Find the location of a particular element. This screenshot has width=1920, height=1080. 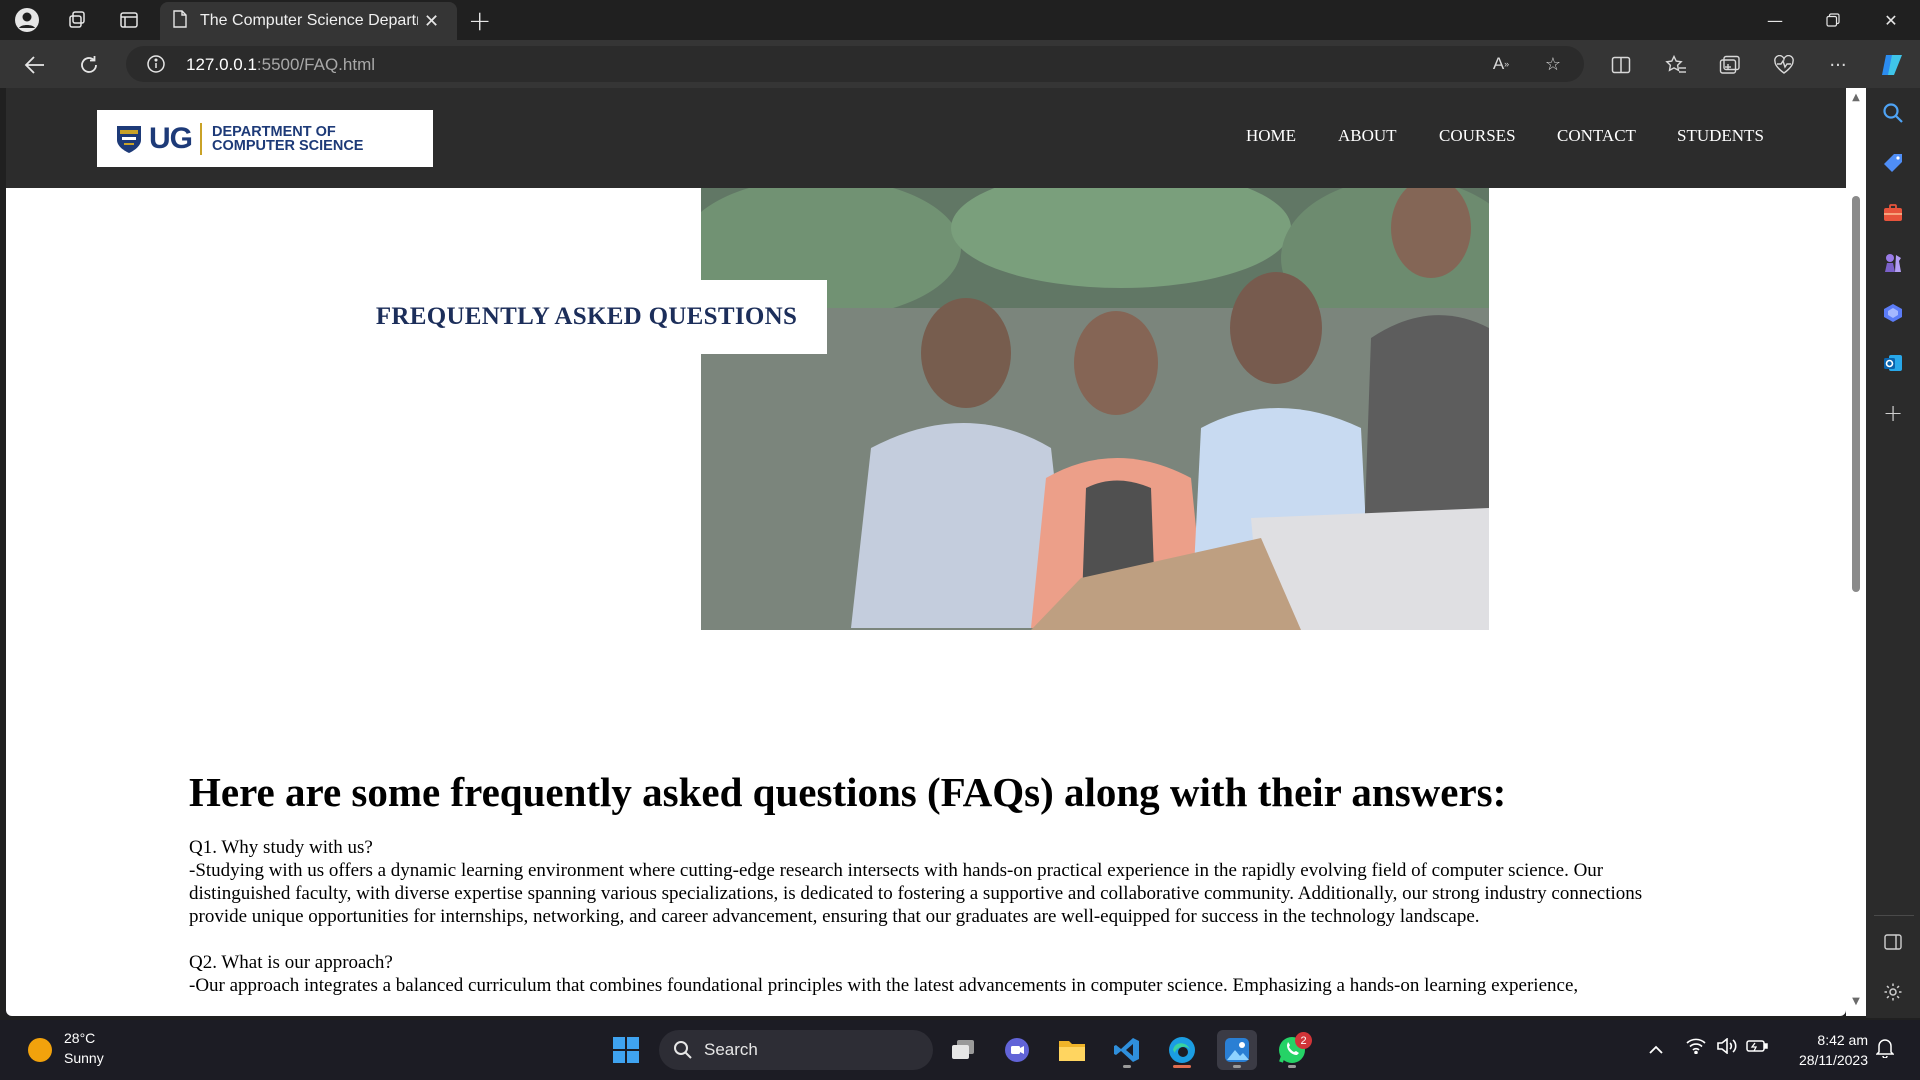

hero-title-box: FREQUENTLY ASKED QUESTIONS is located at coordinates (596, 317).